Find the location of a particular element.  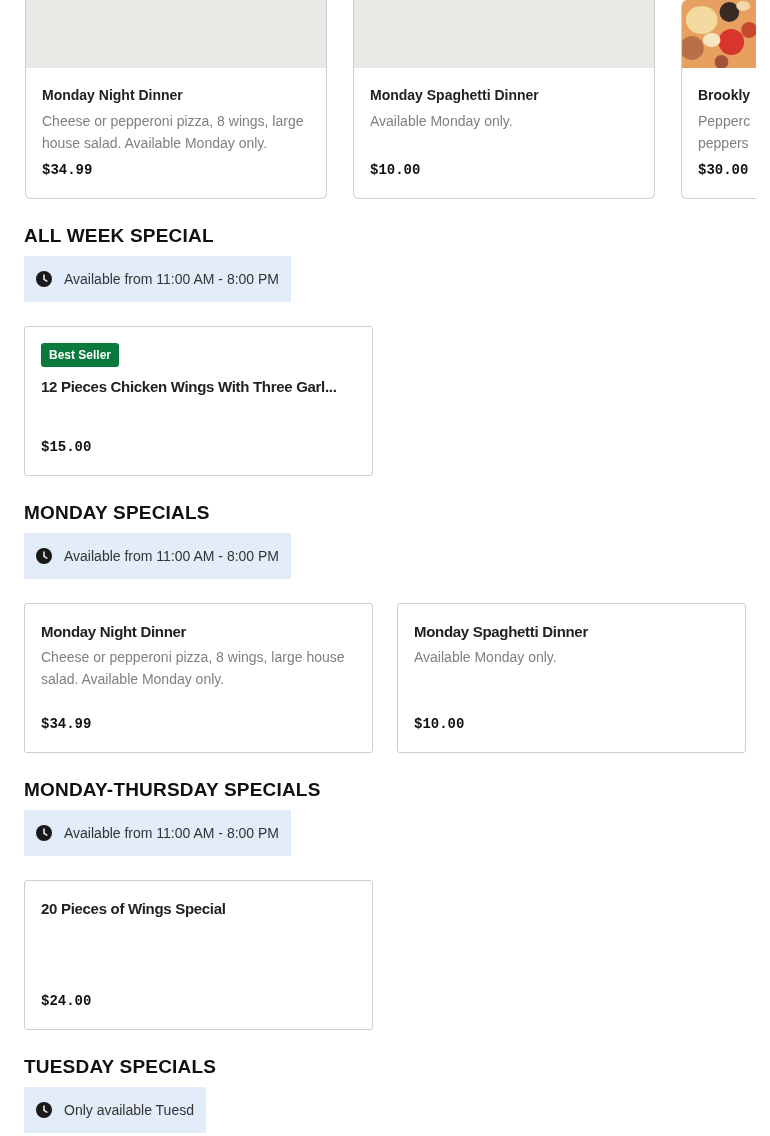

menu-item-card: Brookly Pepperc peppers $30.00 is located at coordinates (718, 99).